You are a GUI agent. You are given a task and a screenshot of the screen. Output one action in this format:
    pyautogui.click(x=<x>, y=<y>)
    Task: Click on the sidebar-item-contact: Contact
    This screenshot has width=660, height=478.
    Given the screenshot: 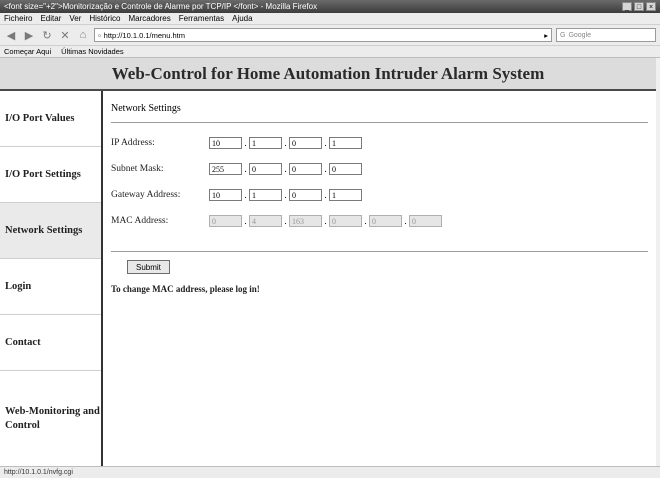 What is the action you would take?
    pyautogui.click(x=50, y=343)
    